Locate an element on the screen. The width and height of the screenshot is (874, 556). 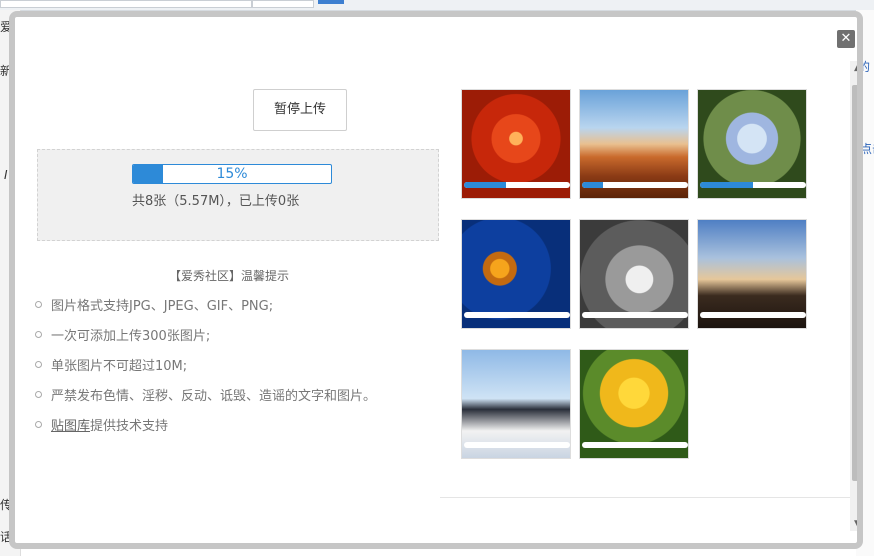
scrollbar-thumb is located at coordinates (854, 283).